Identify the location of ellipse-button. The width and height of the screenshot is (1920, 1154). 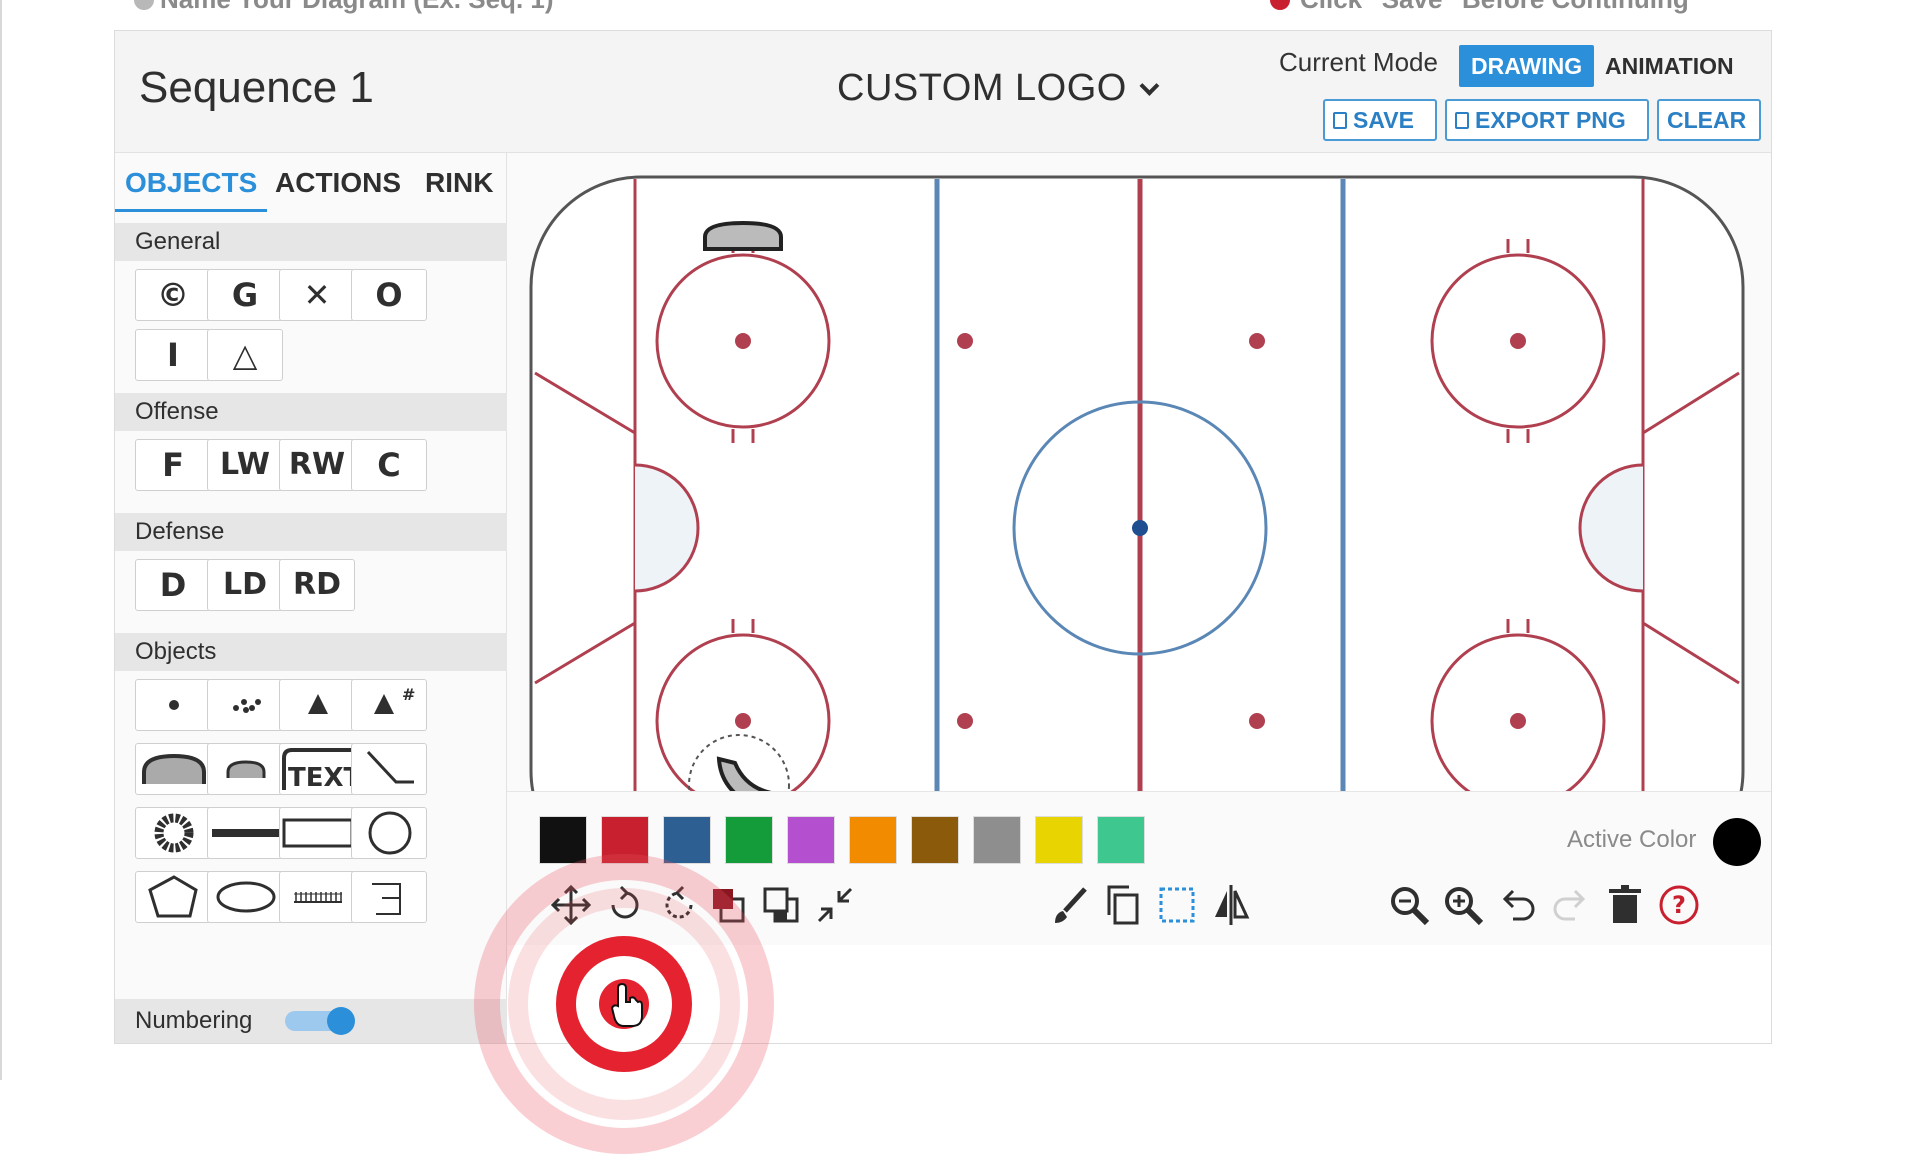
(245, 897).